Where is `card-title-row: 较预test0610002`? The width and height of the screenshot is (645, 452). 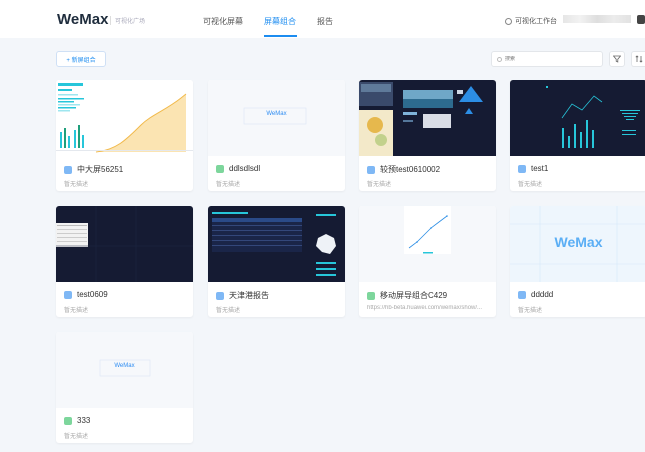
card-title-row: 较预test0610002 is located at coordinates (403, 169).